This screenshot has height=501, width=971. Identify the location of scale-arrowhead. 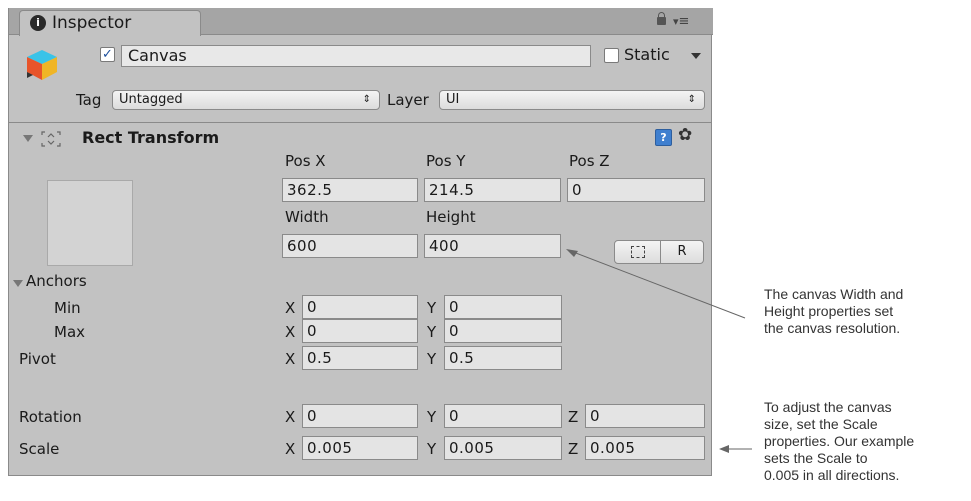
(724, 449).